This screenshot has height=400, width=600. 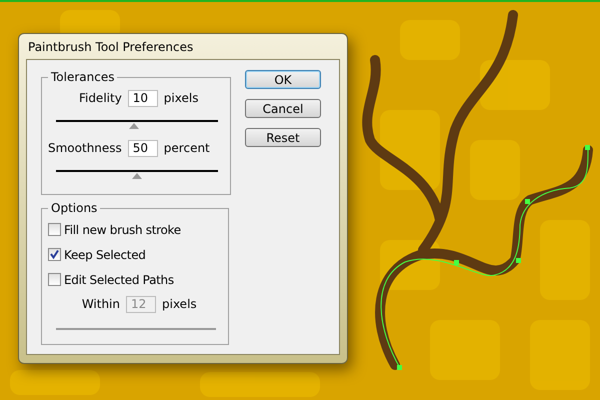 What do you see at coordinates (100, 98) in the screenshot?
I see `field-label: Fidelity` at bounding box center [100, 98].